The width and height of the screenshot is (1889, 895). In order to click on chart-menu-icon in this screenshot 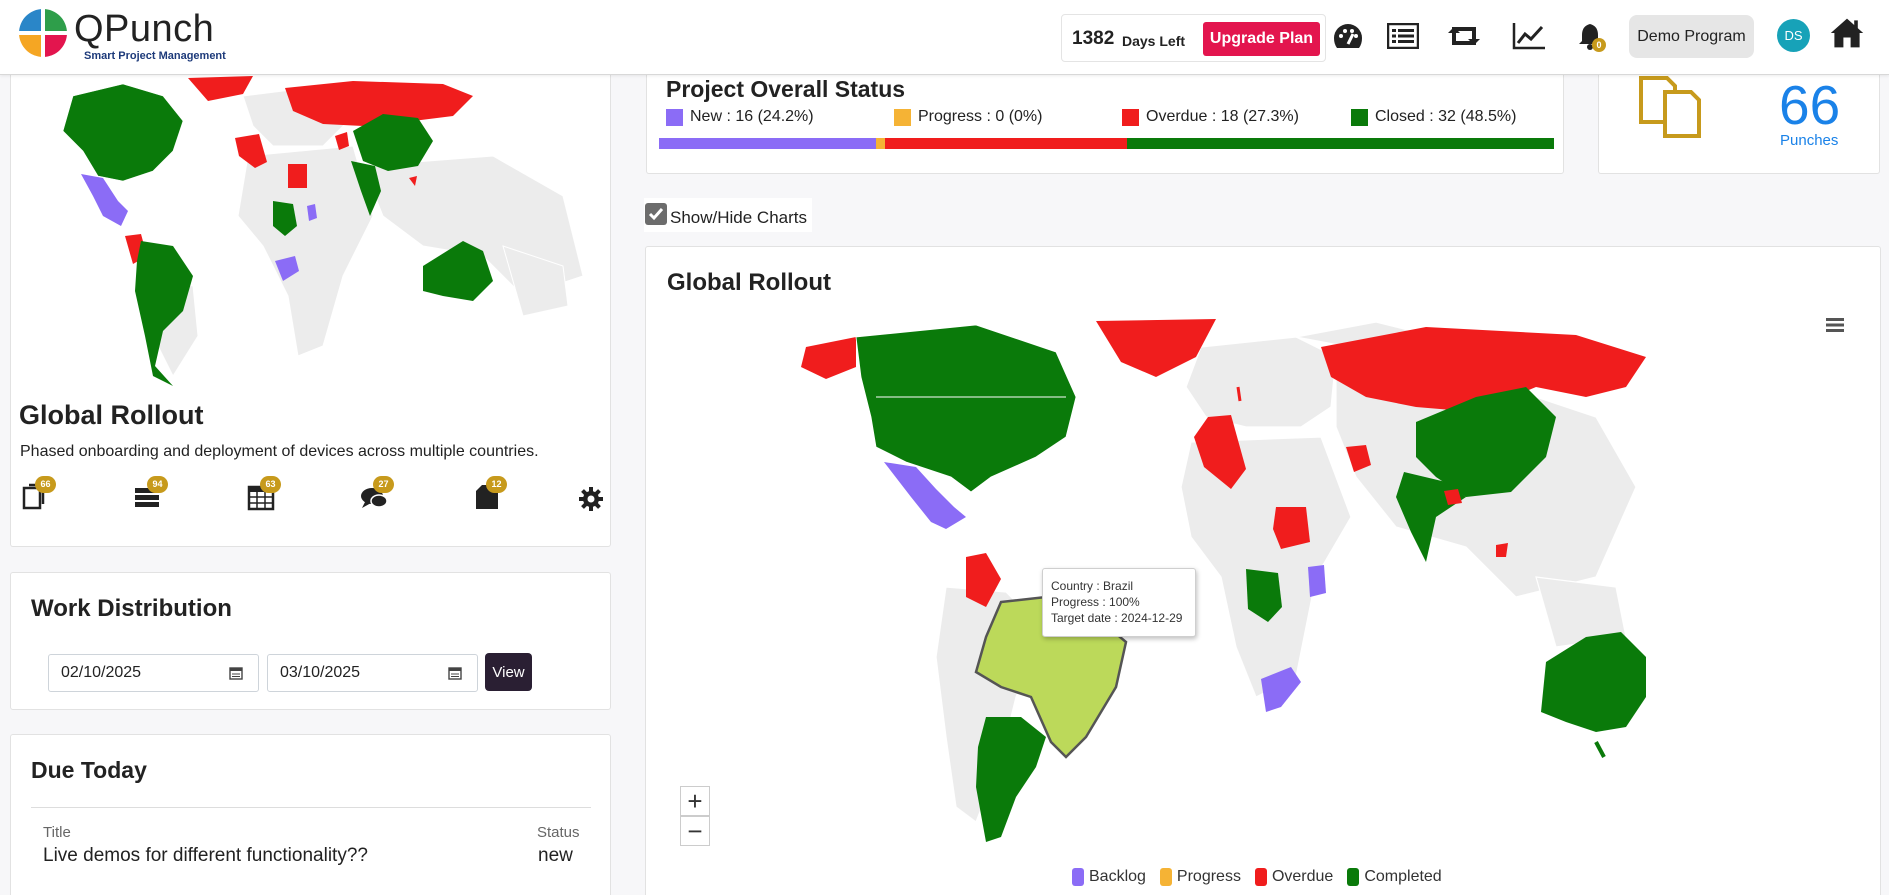, I will do `click(1835, 325)`.